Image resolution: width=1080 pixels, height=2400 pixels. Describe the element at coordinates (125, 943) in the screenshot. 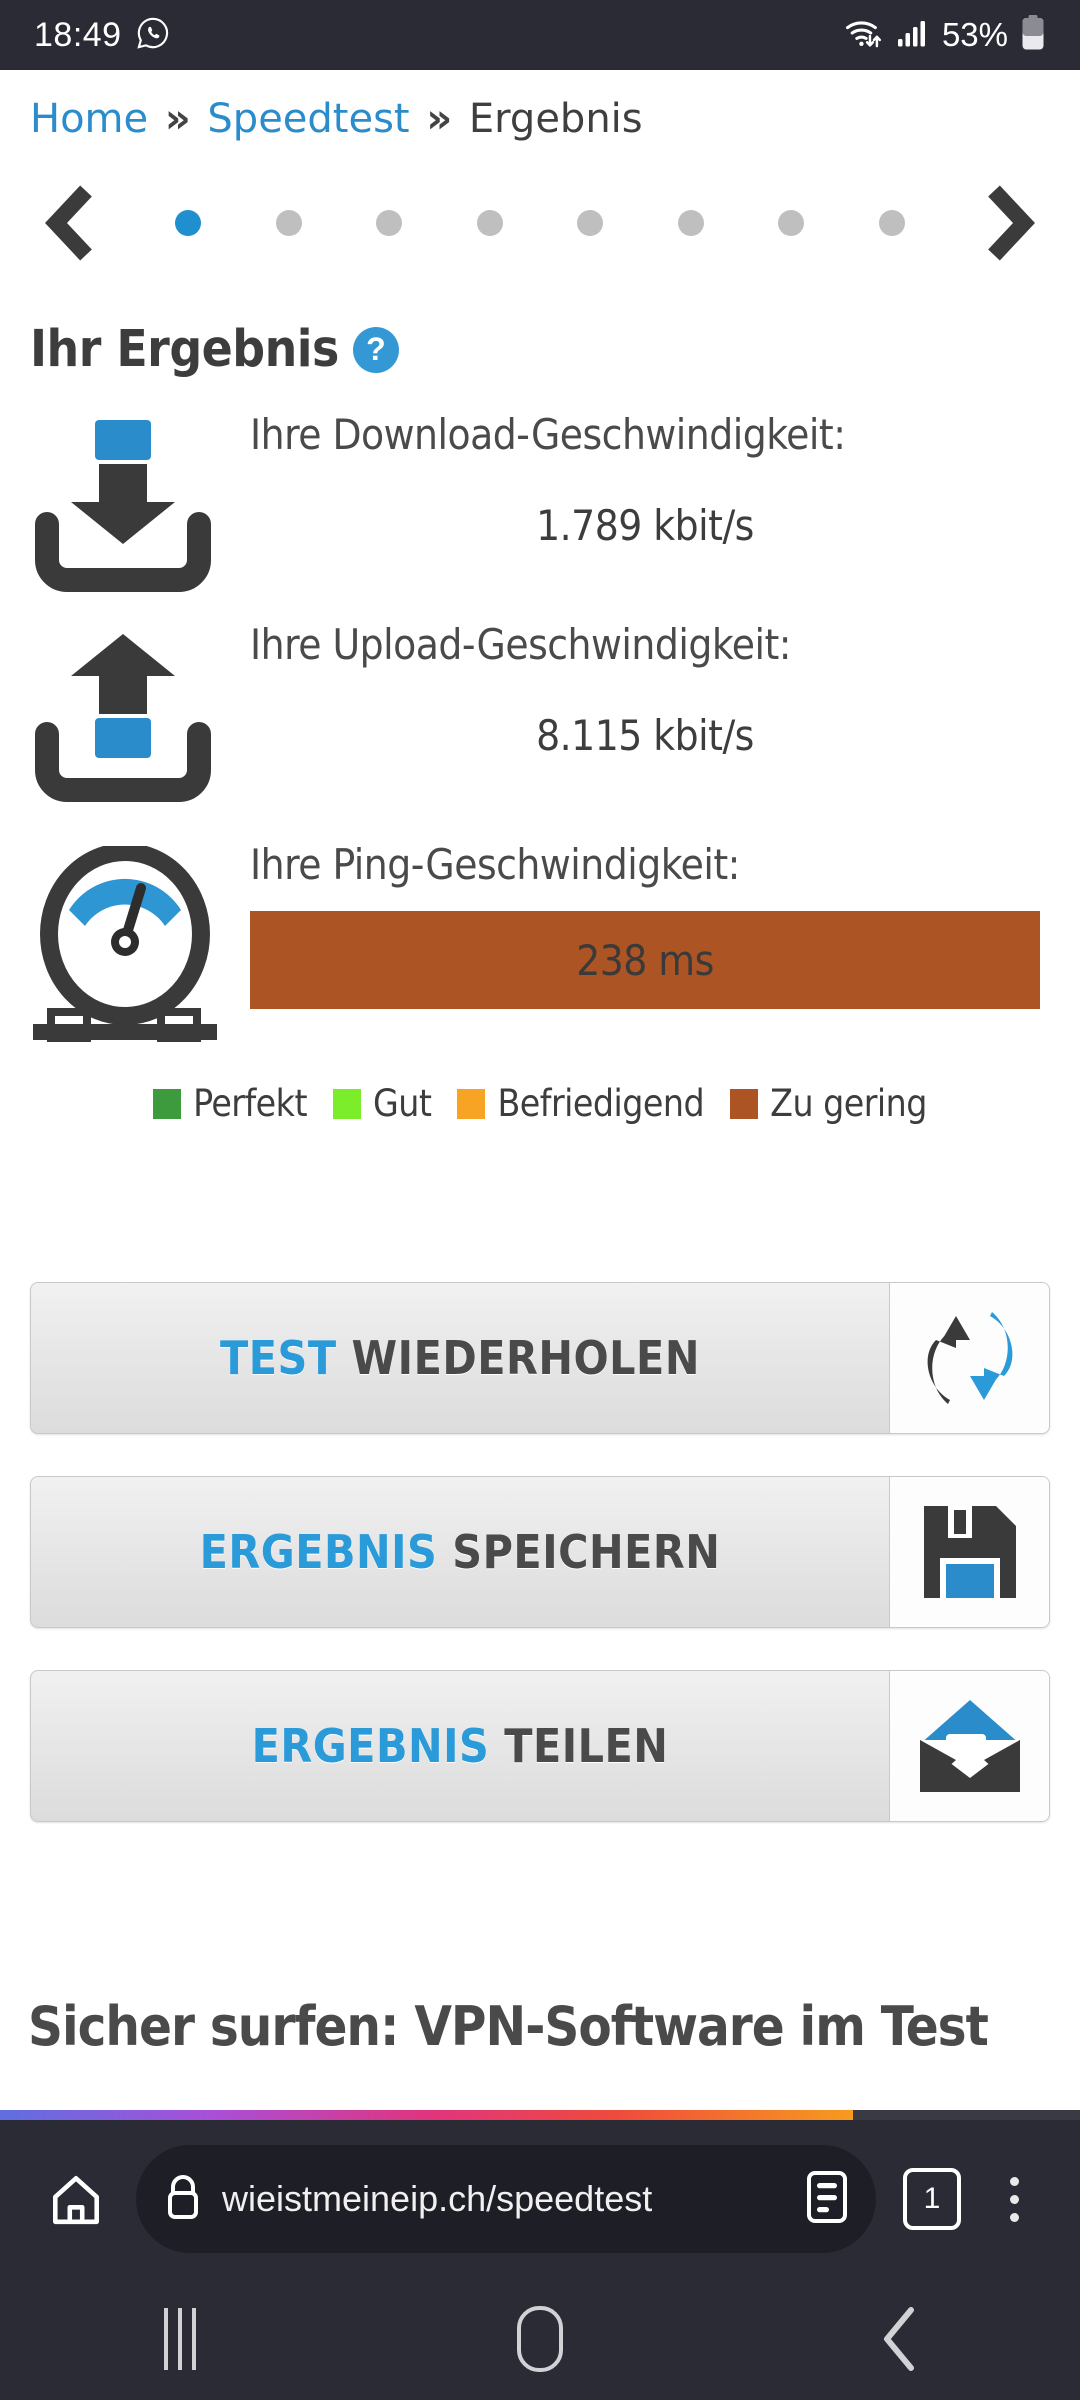

I see `ping-gauge-icon` at that location.